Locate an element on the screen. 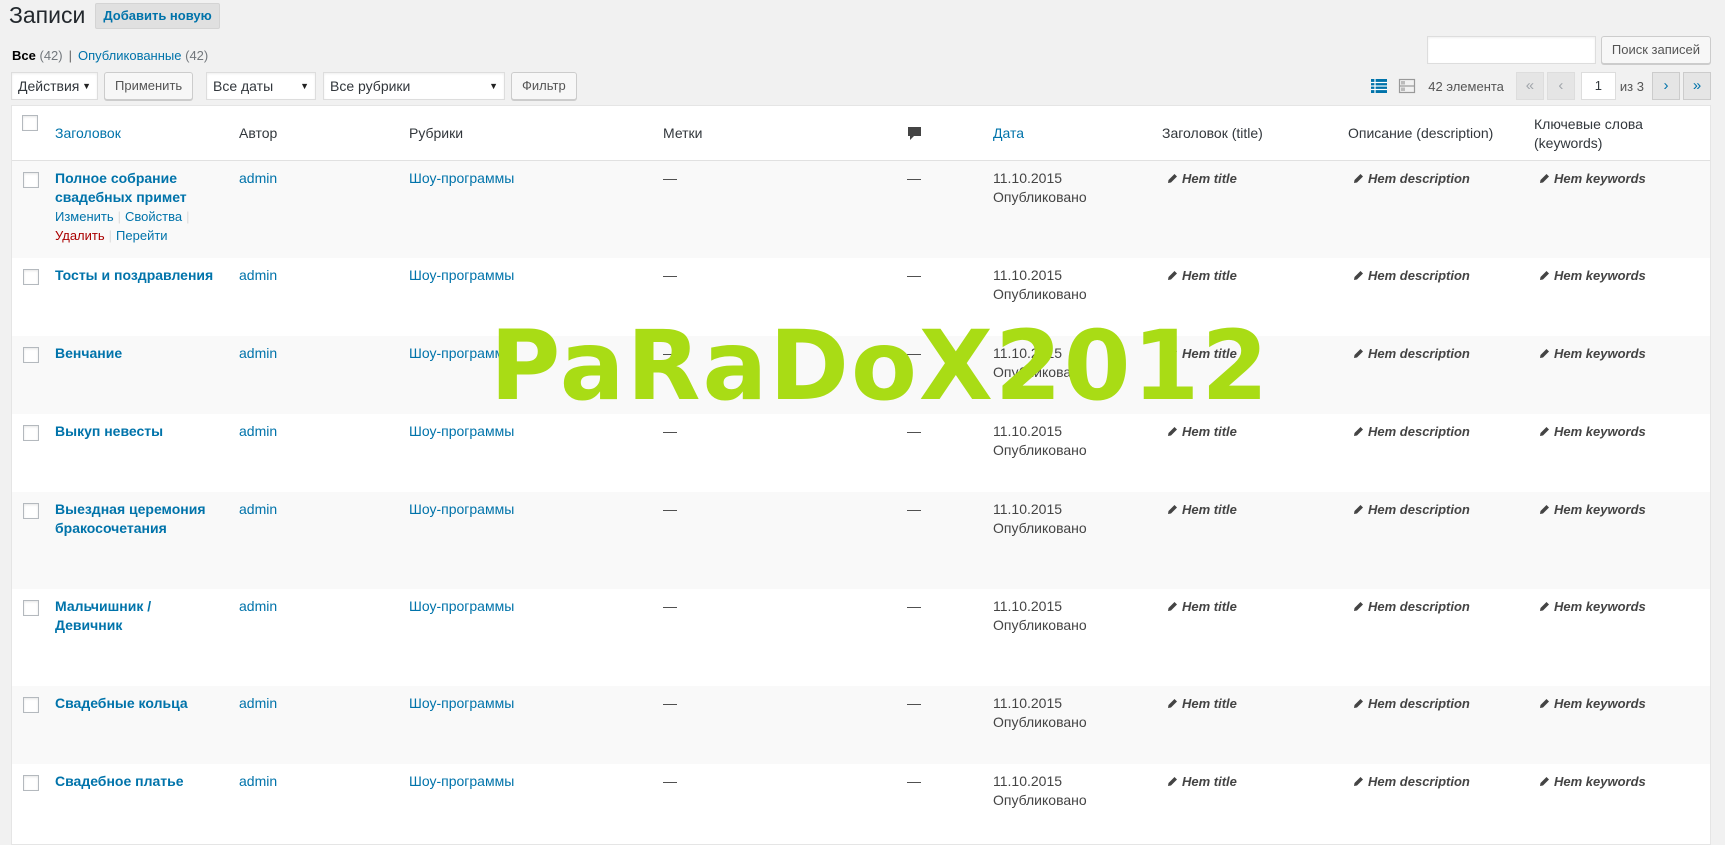 Image resolution: width=1725 pixels, height=845 pixels. last-page-button: » is located at coordinates (1697, 86).